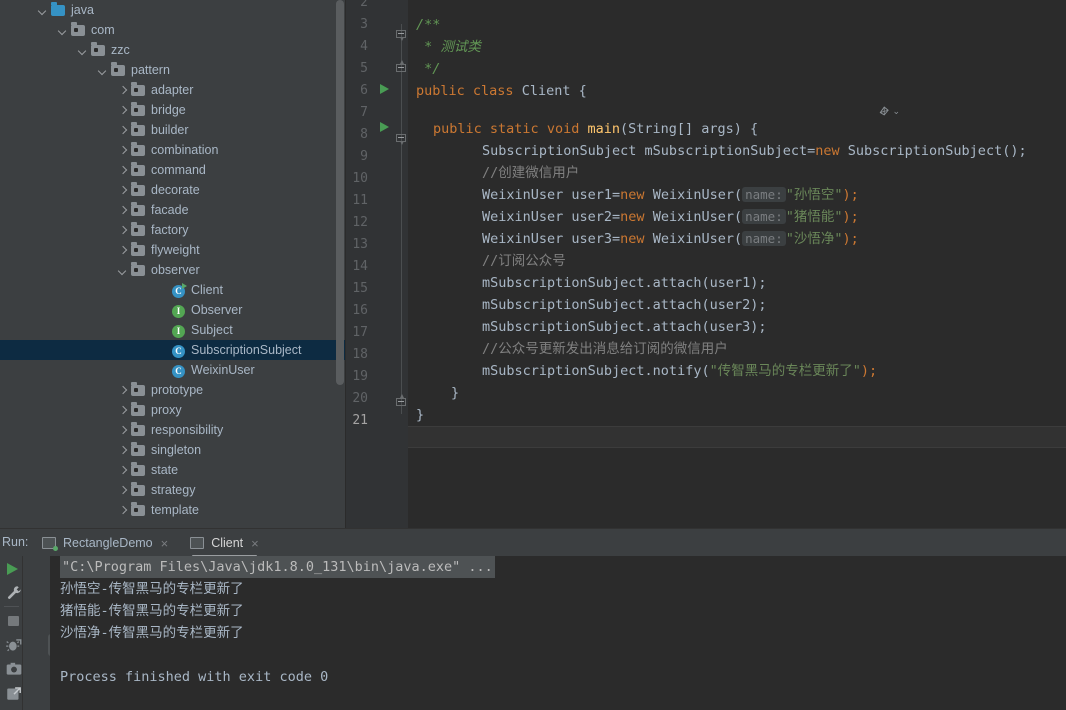 The image size is (1066, 710). I want to click on run-tab-rectangledemo: RectangleDemo ×, so click(105, 543).